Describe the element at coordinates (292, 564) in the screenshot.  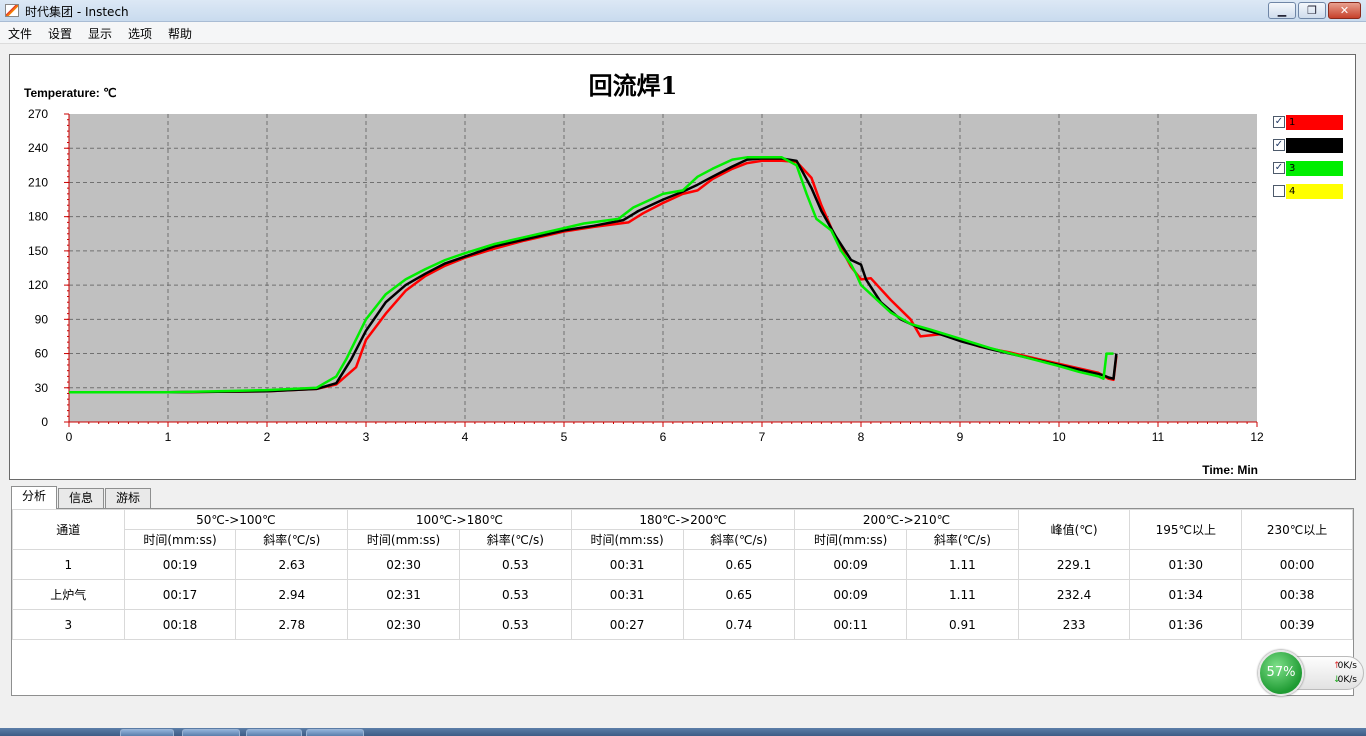
I see `table-cell: 2.63` at that location.